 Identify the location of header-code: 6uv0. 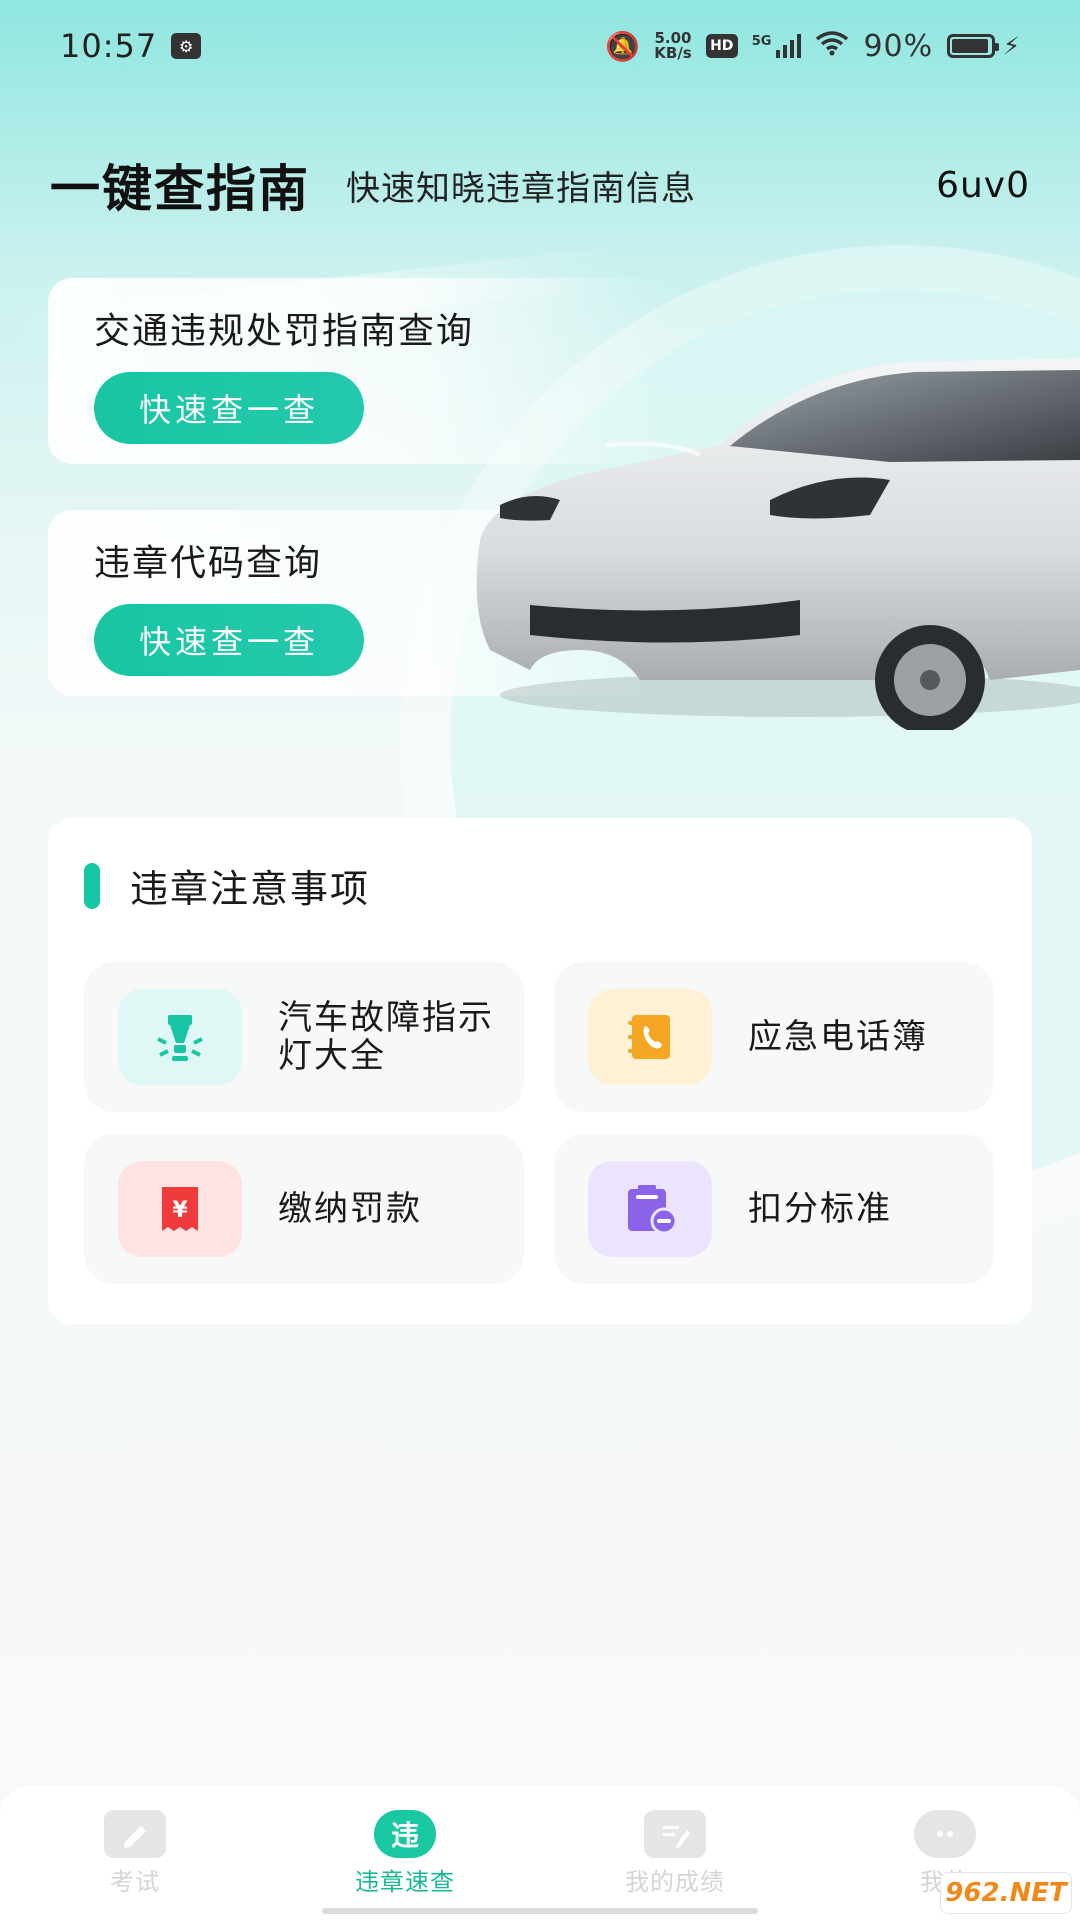
(983, 185).